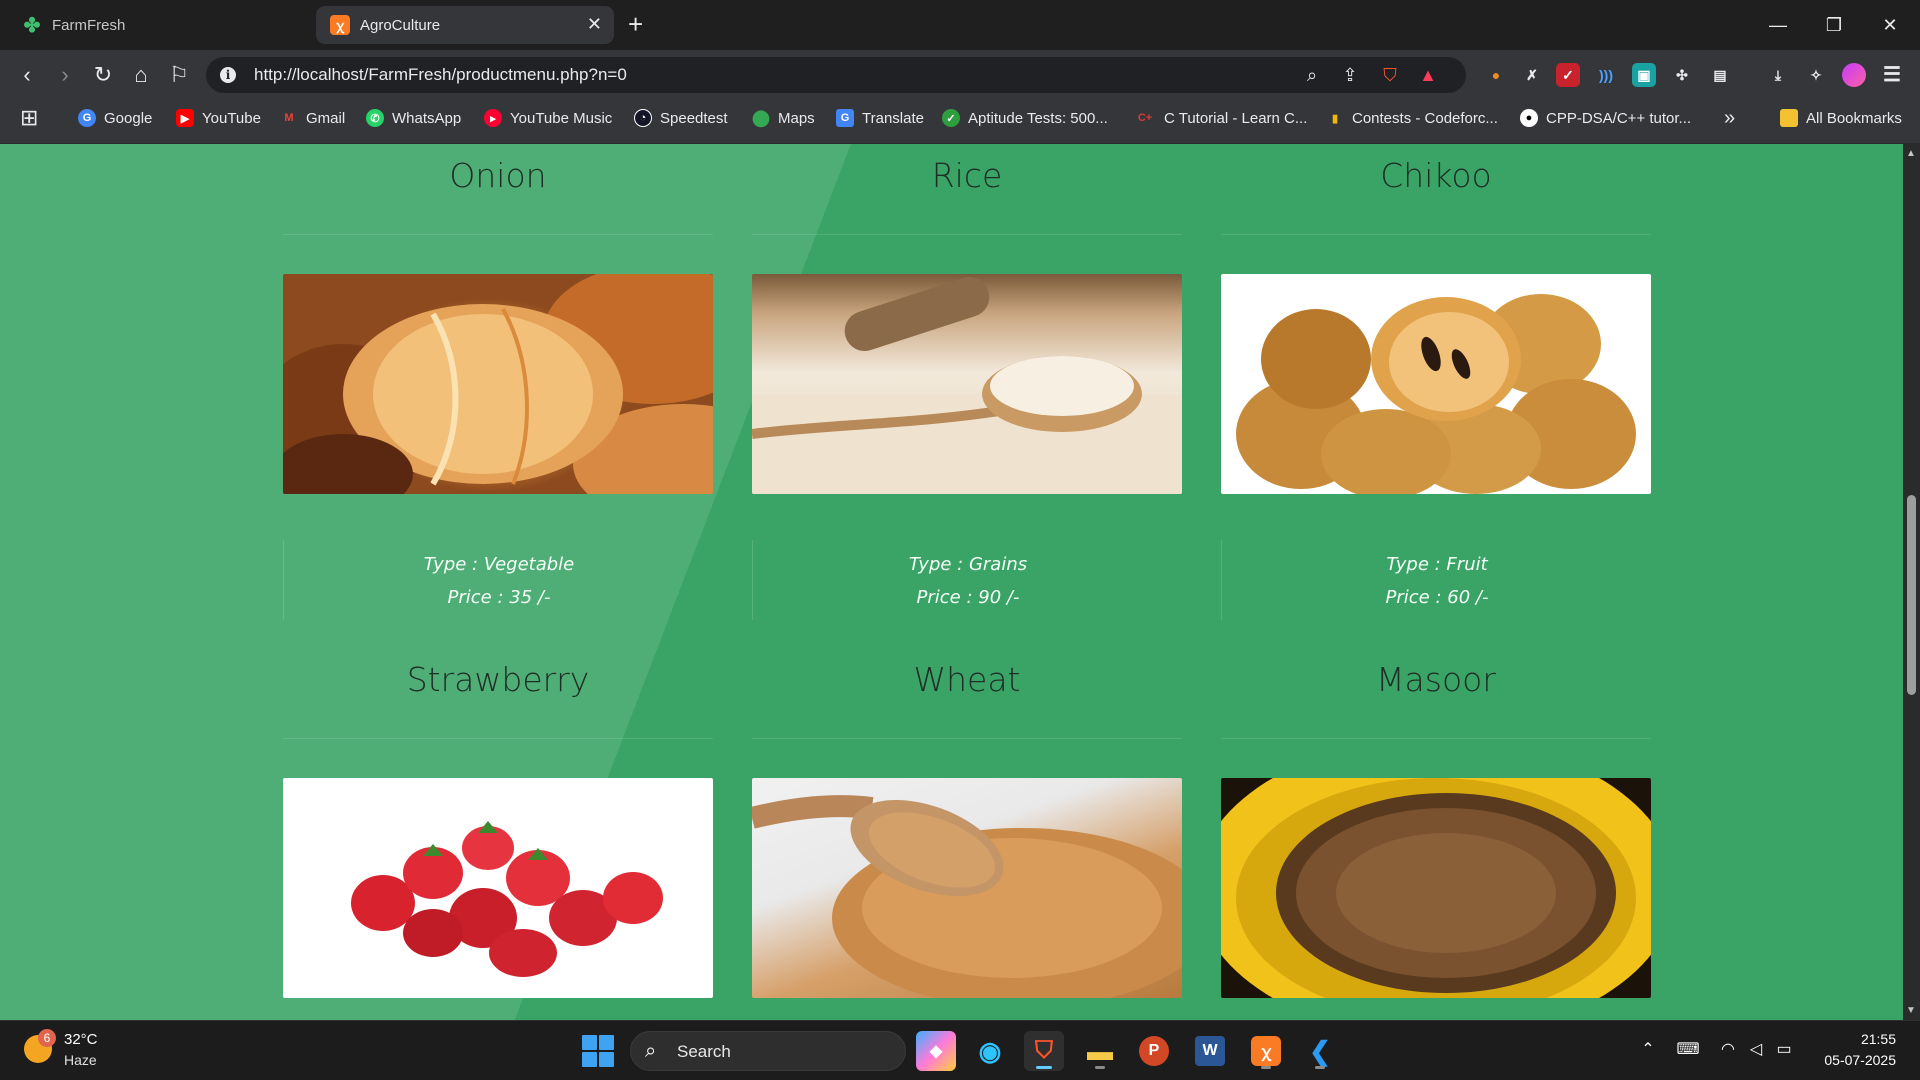 The width and height of the screenshot is (1920, 1080). I want to click on restore-icon: ❐, so click(1834, 25).